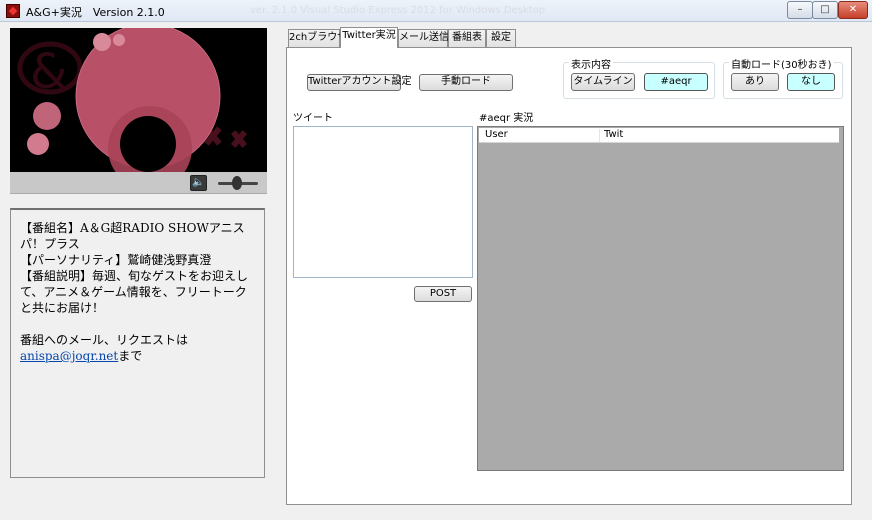  I want to click on display-content-group: 表示内容 タイムライン #aeqr, so click(639, 77).